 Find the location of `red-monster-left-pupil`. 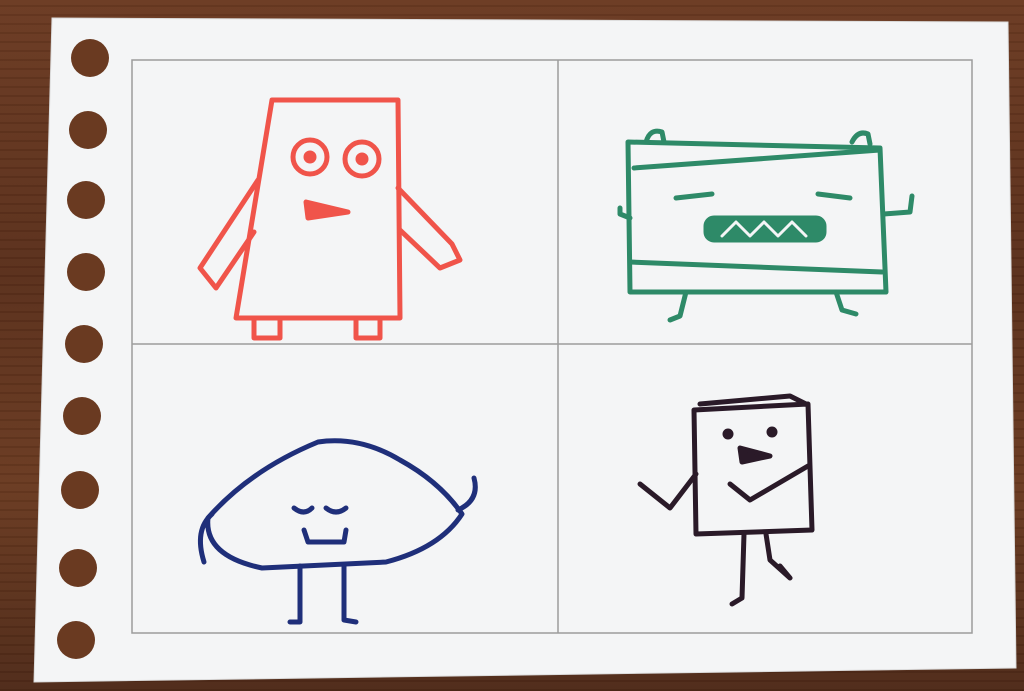

red-monster-left-pupil is located at coordinates (310, 157).